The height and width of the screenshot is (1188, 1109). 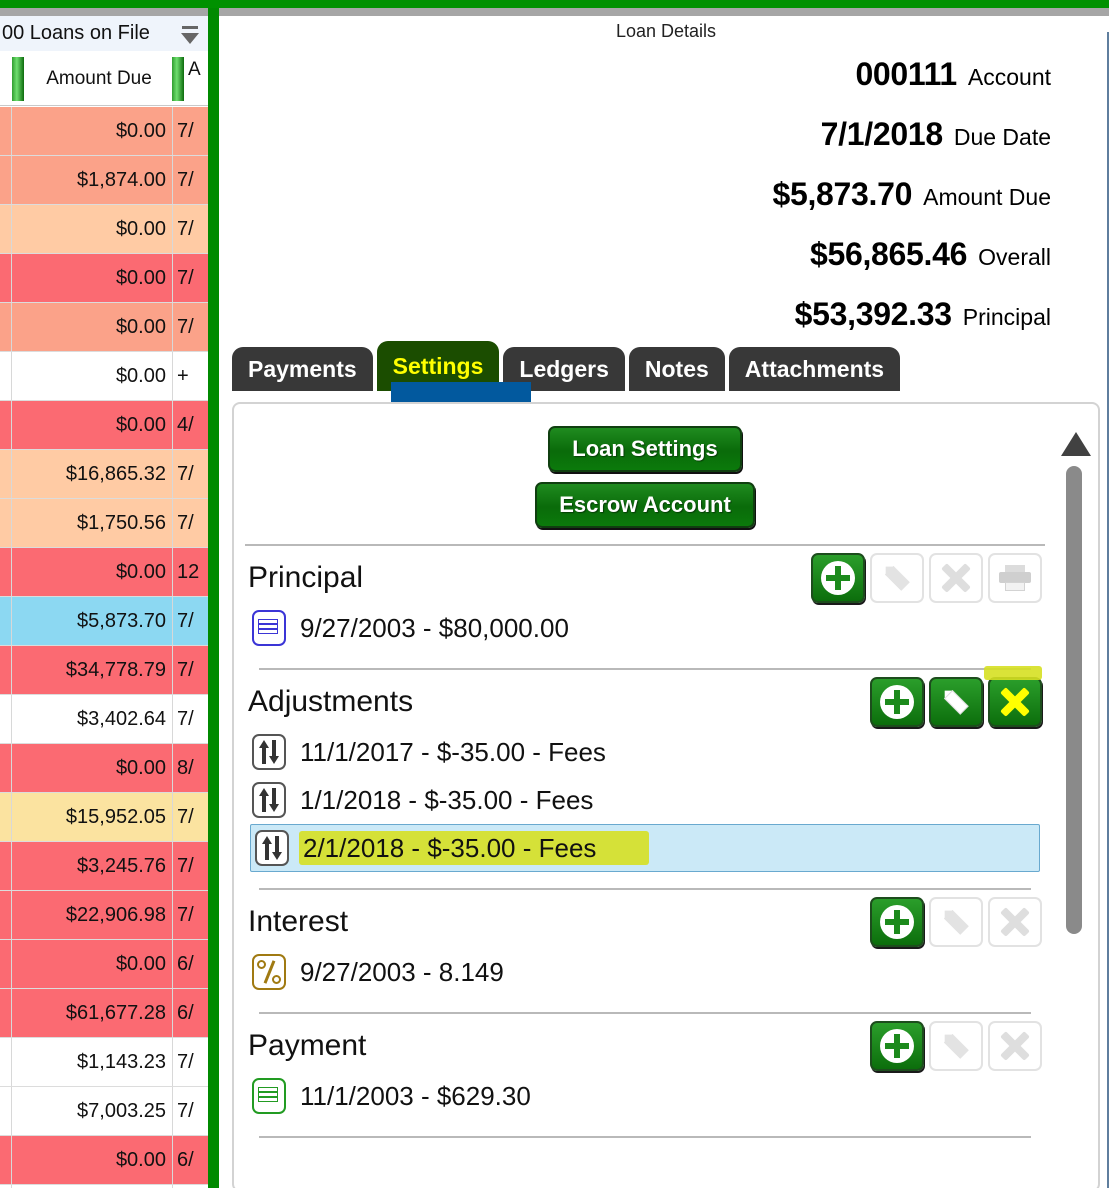 I want to click on triangle-up-icon, so click(x=1076, y=444).